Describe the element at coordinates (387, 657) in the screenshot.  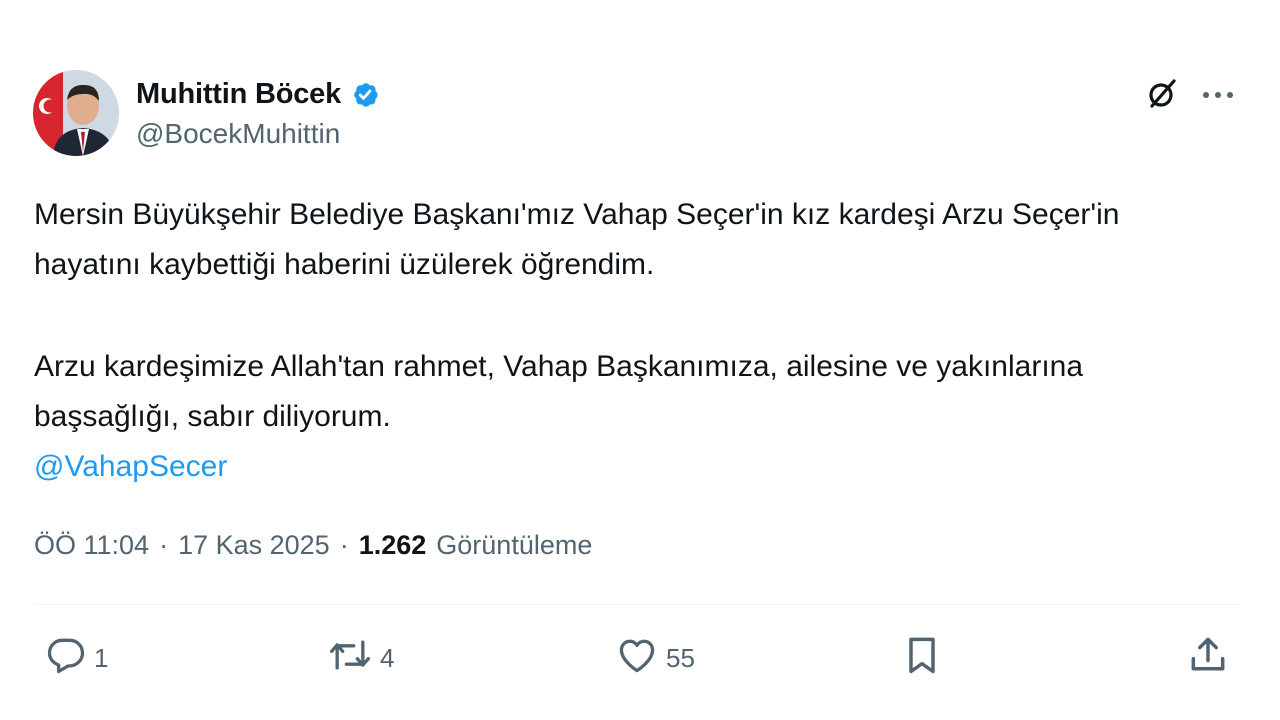
I see `retweet-count: 4` at that location.